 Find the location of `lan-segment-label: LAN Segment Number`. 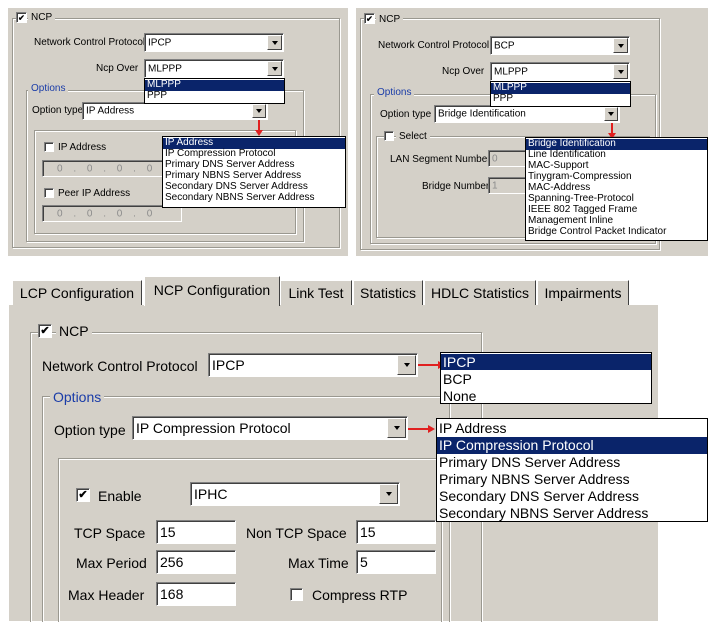

lan-segment-label: LAN Segment Number is located at coordinates (440, 159).